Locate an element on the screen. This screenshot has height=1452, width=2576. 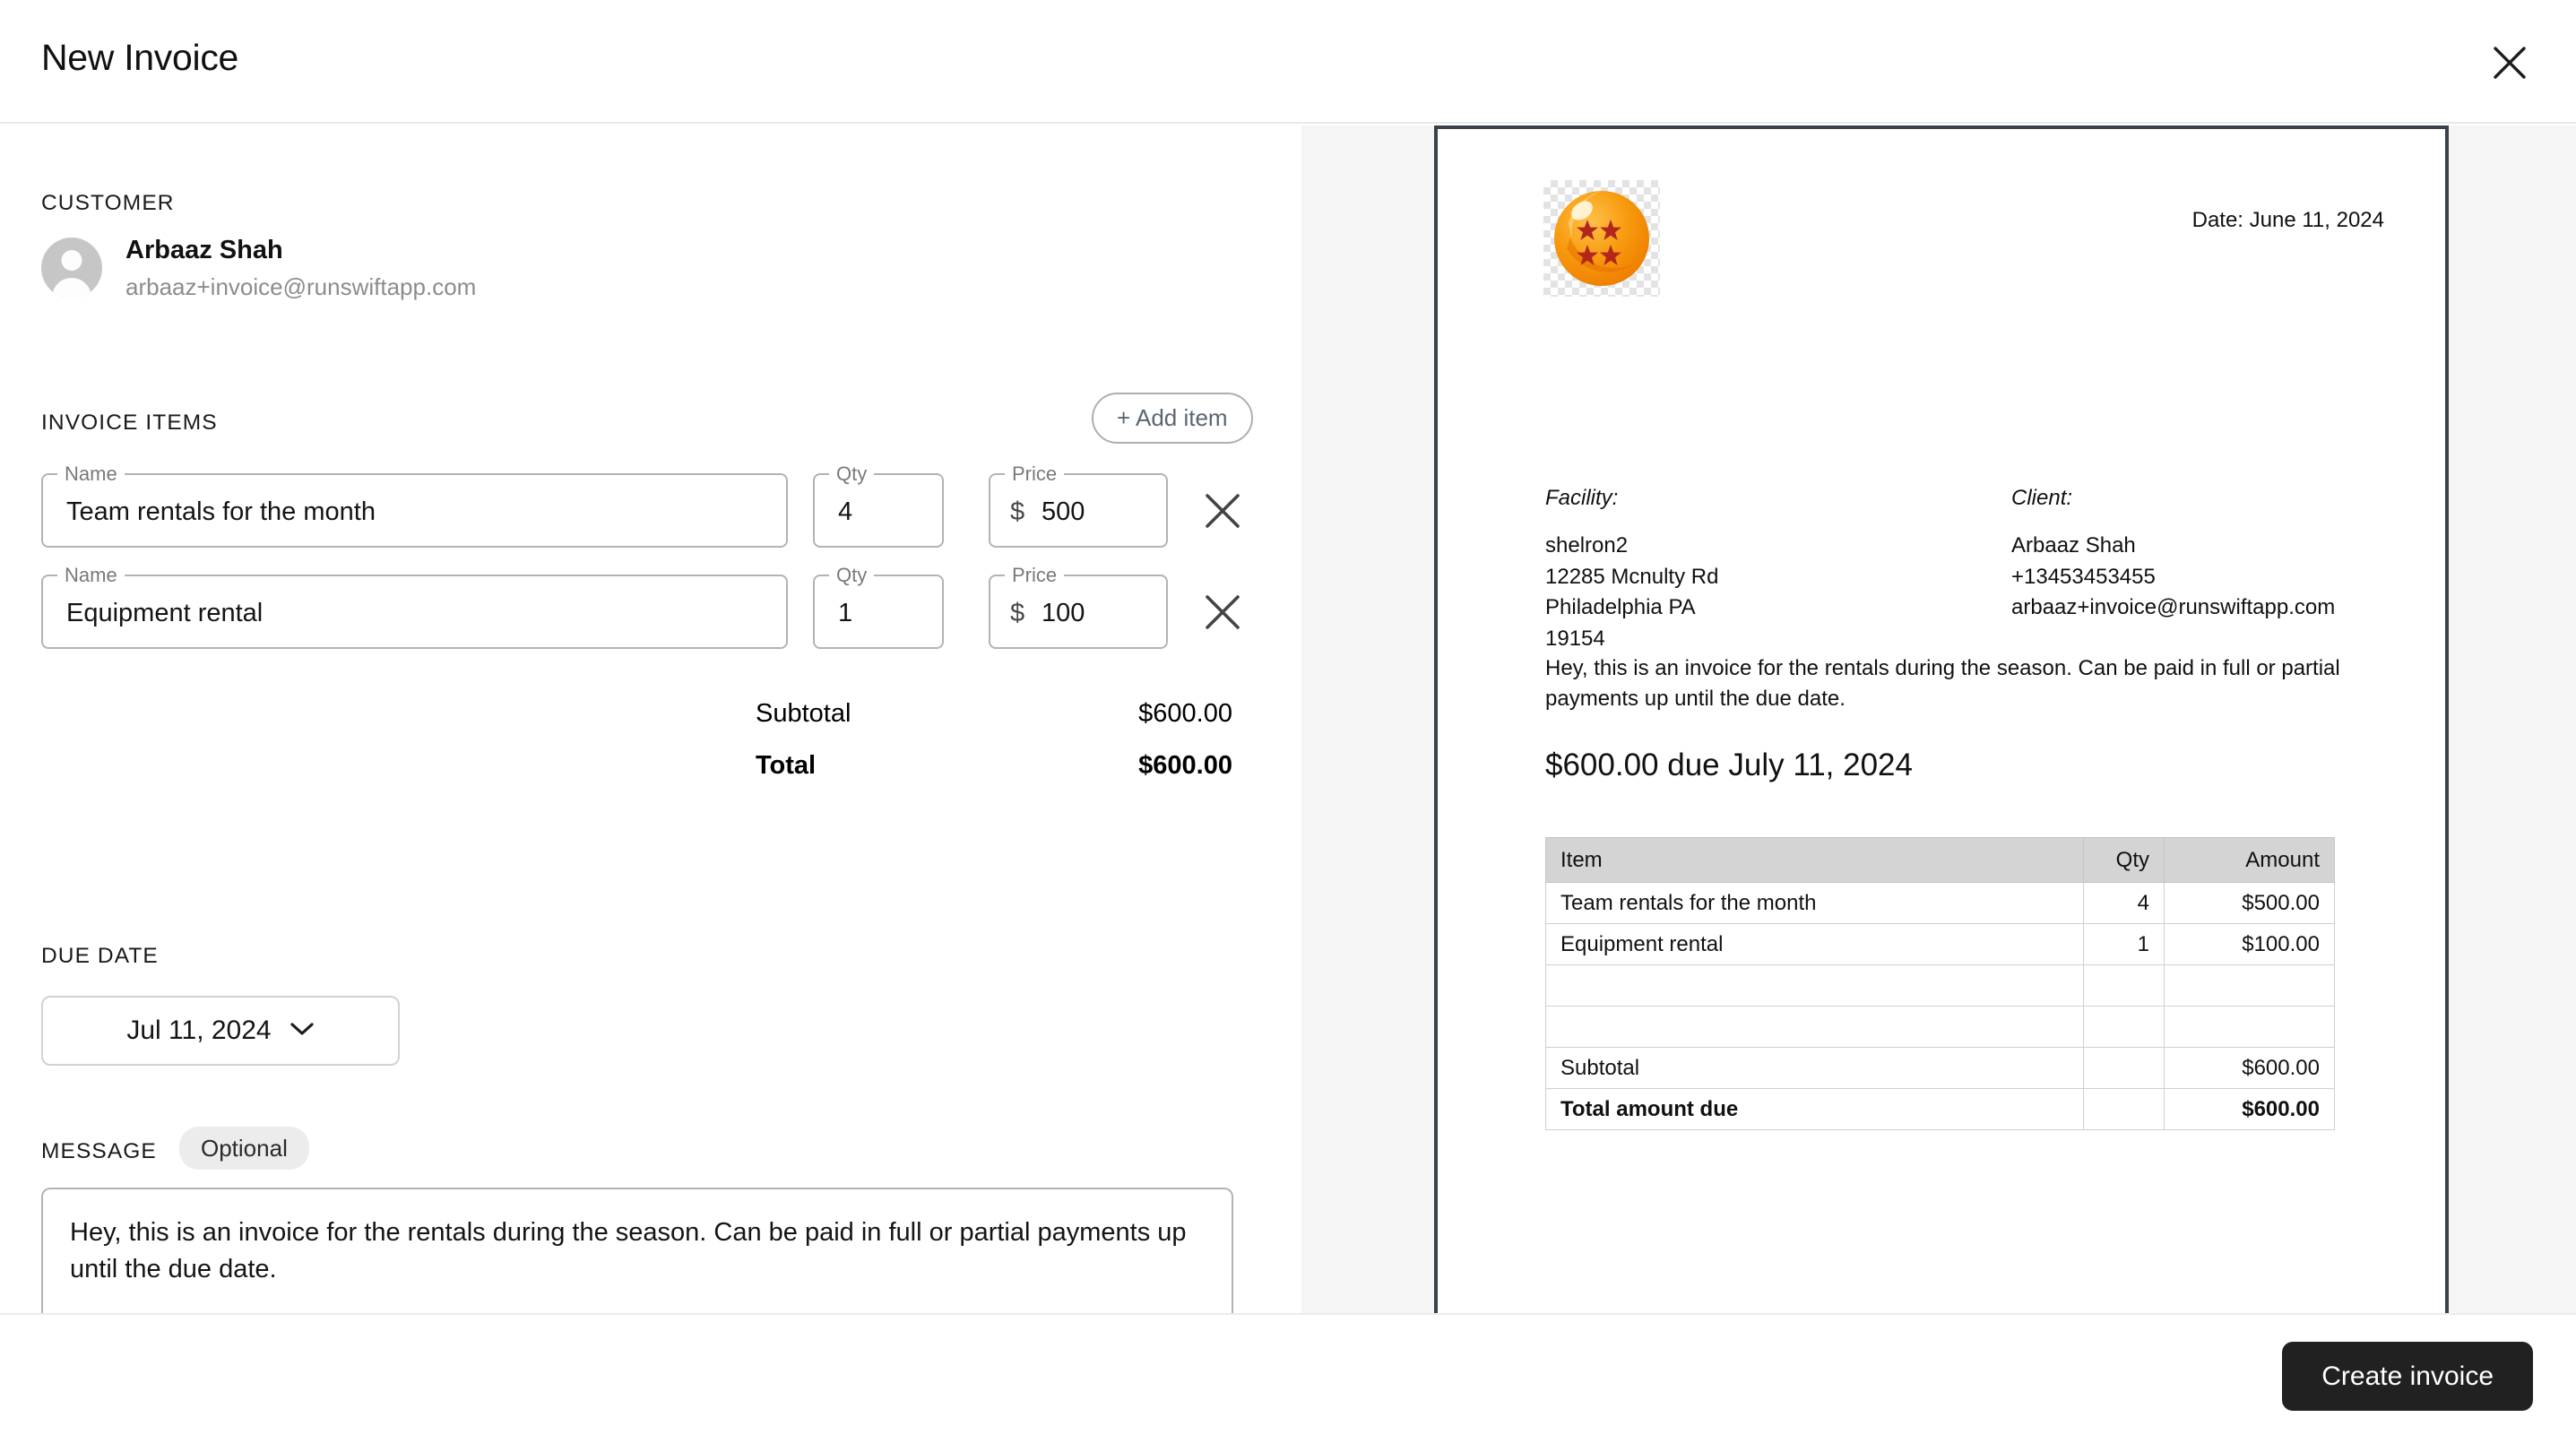
due-date-value: Jul 11, 2024 is located at coordinates (199, 1030).